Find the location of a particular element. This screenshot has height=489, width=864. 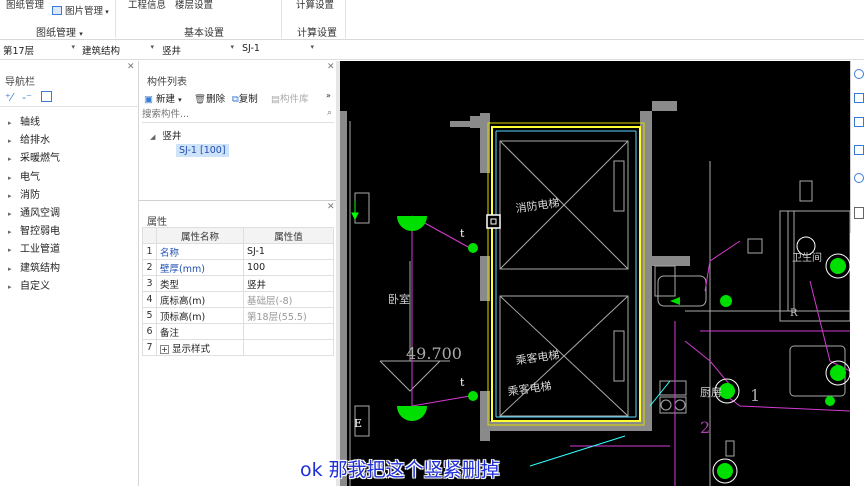

table-row: 6 备注 is located at coordinates (238, 331).